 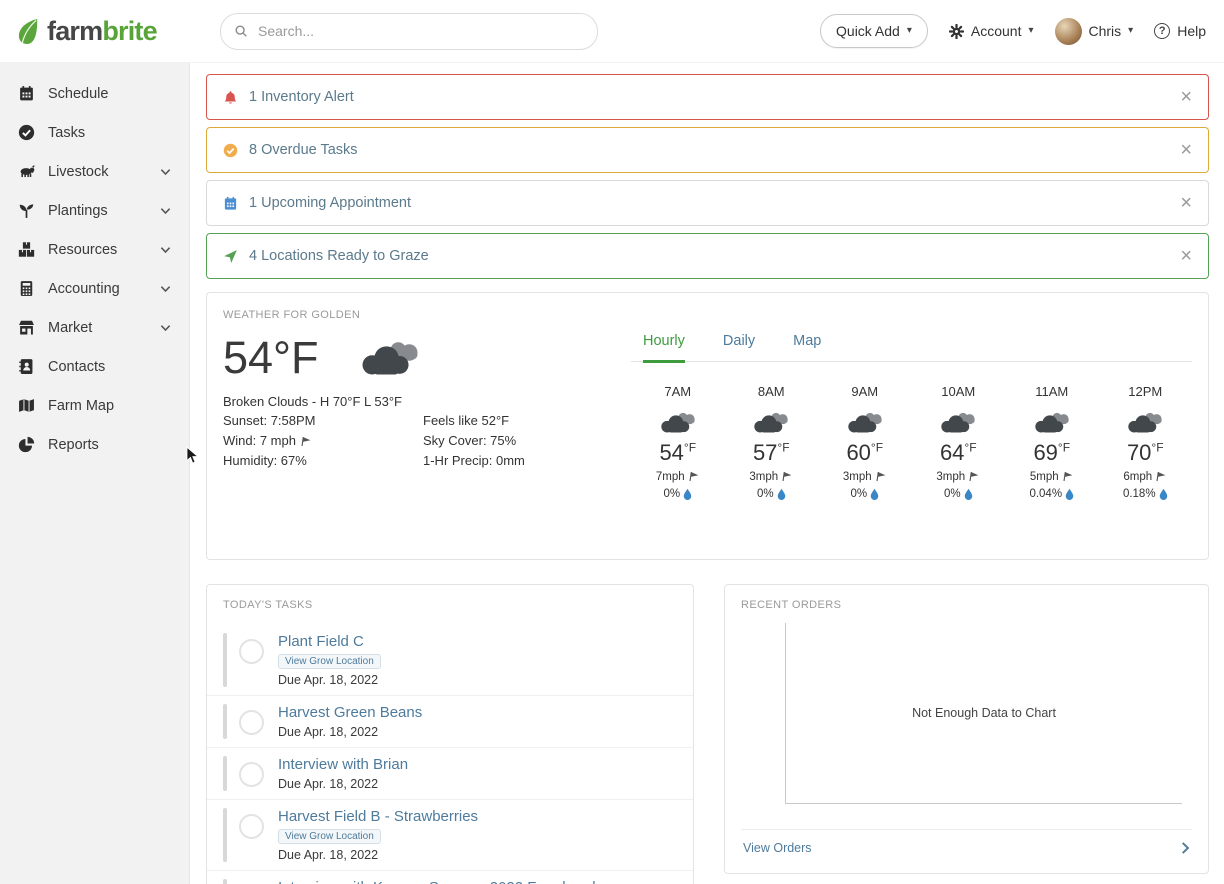 What do you see at coordinates (303, 150) in the screenshot?
I see `alert-link-overdue-tasks: 8 Overdue Tasks` at bounding box center [303, 150].